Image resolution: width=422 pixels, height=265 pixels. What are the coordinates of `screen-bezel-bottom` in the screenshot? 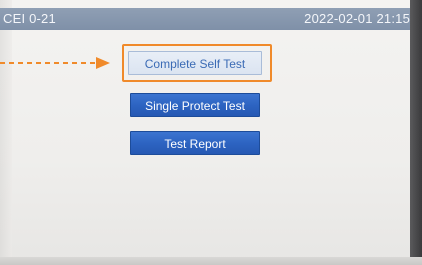 It's located at (211, 261).